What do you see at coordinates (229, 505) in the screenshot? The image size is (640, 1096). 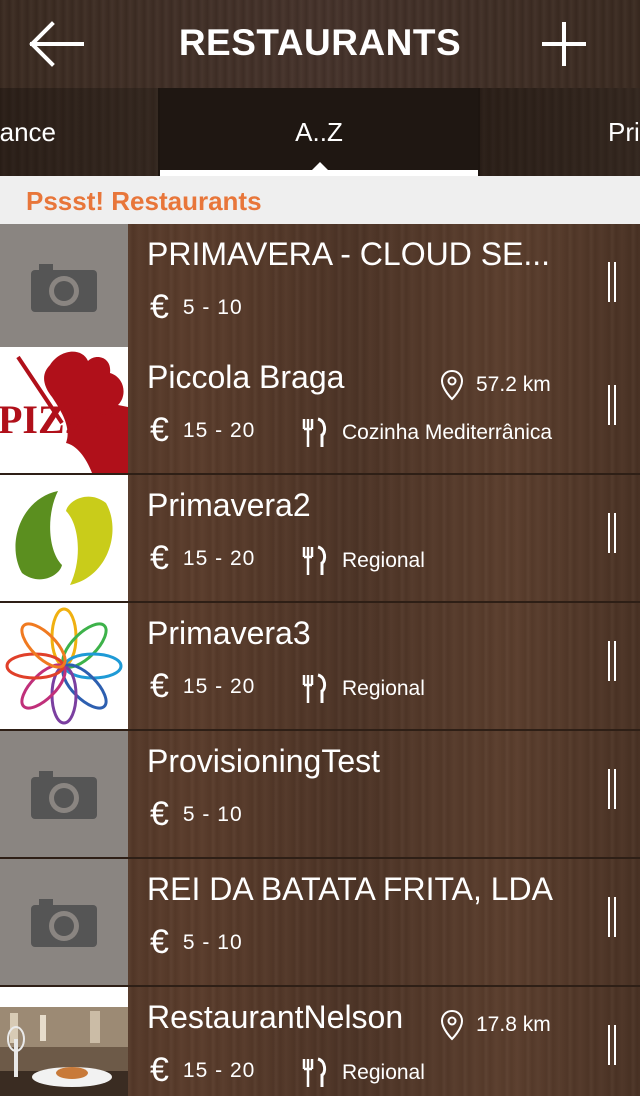 I see `restaurant-name: Primavera2` at bounding box center [229, 505].